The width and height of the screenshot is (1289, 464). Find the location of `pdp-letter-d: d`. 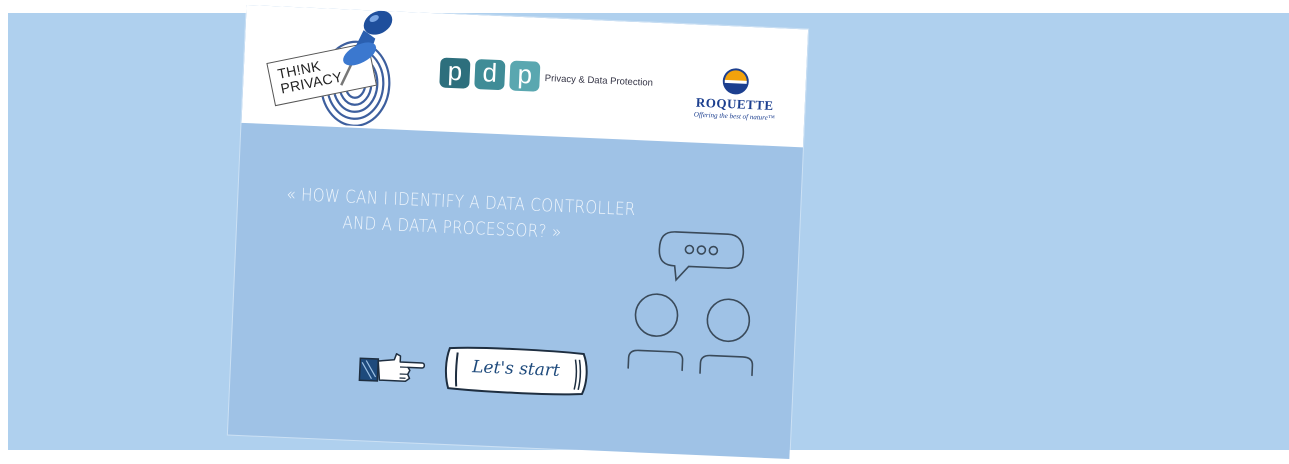

pdp-letter-d: d is located at coordinates (490, 74).